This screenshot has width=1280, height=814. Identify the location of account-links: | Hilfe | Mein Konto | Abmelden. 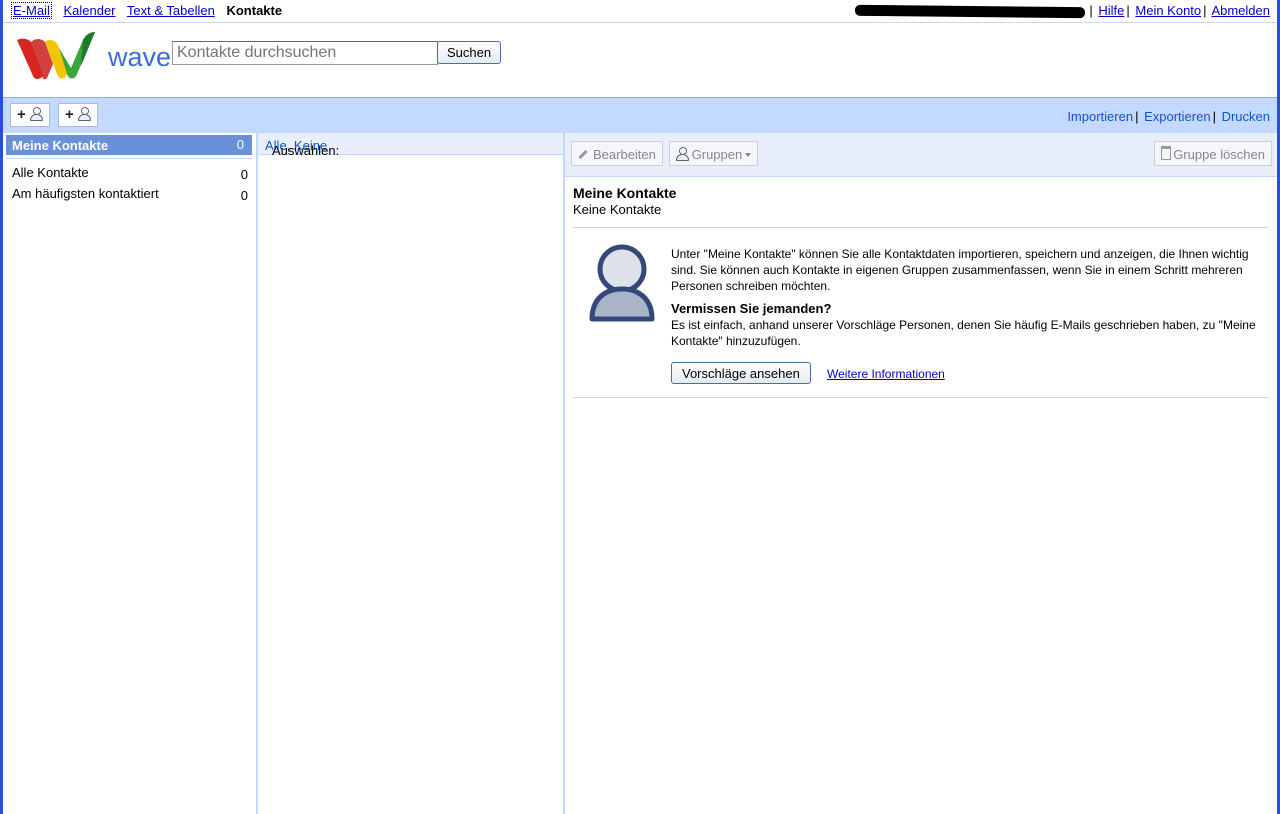
(1062, 11).